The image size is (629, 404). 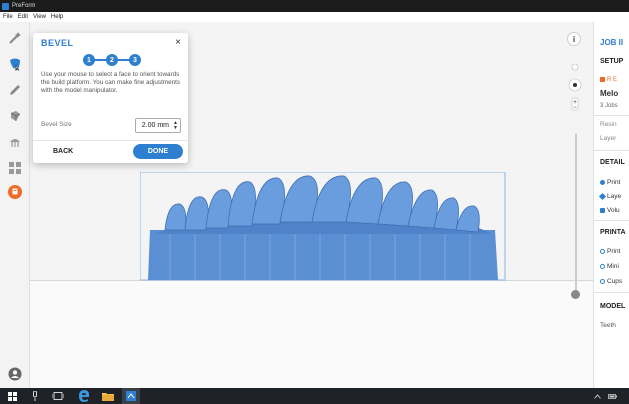 What do you see at coordinates (15, 192) in the screenshot?
I see `print-icon` at bounding box center [15, 192].